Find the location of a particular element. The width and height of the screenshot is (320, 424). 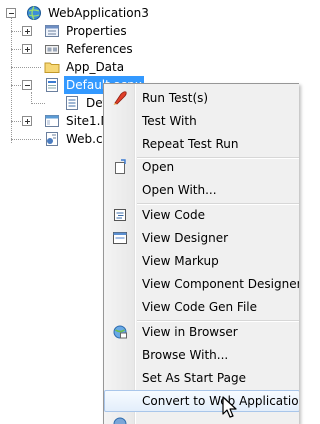

menu-item-label: Test With is located at coordinates (169, 121).